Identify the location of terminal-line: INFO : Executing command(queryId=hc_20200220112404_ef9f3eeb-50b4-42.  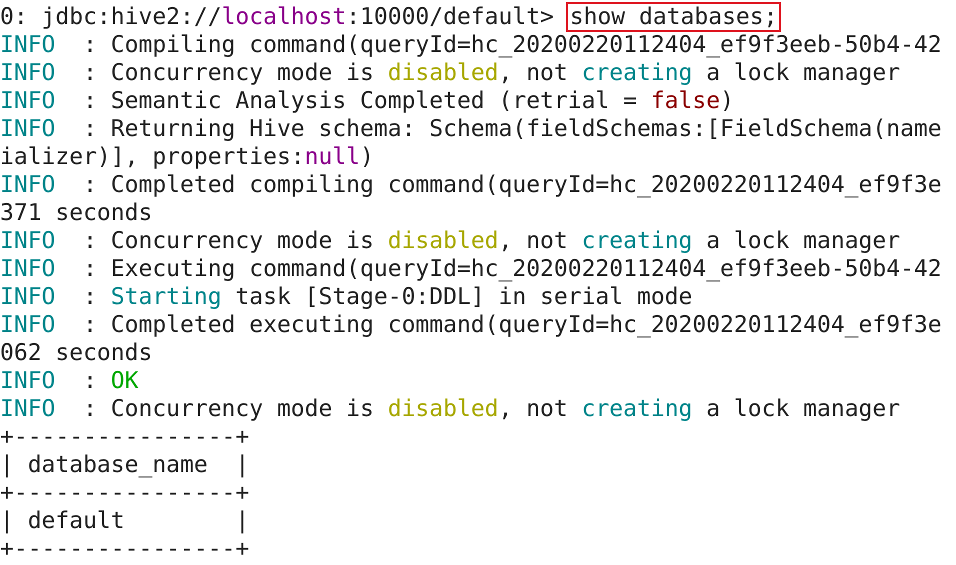
(471, 269).